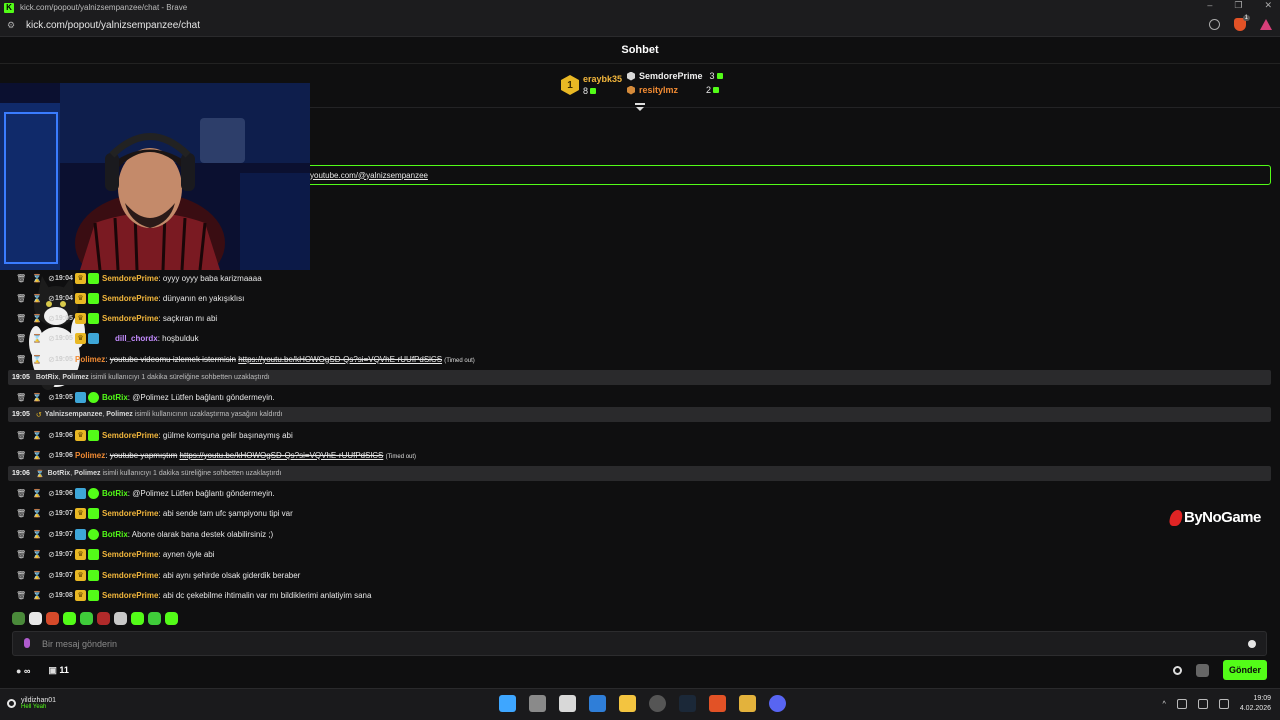 This screenshot has width=1280, height=720. What do you see at coordinates (717, 703) in the screenshot?
I see `brave-browser-icon` at bounding box center [717, 703].